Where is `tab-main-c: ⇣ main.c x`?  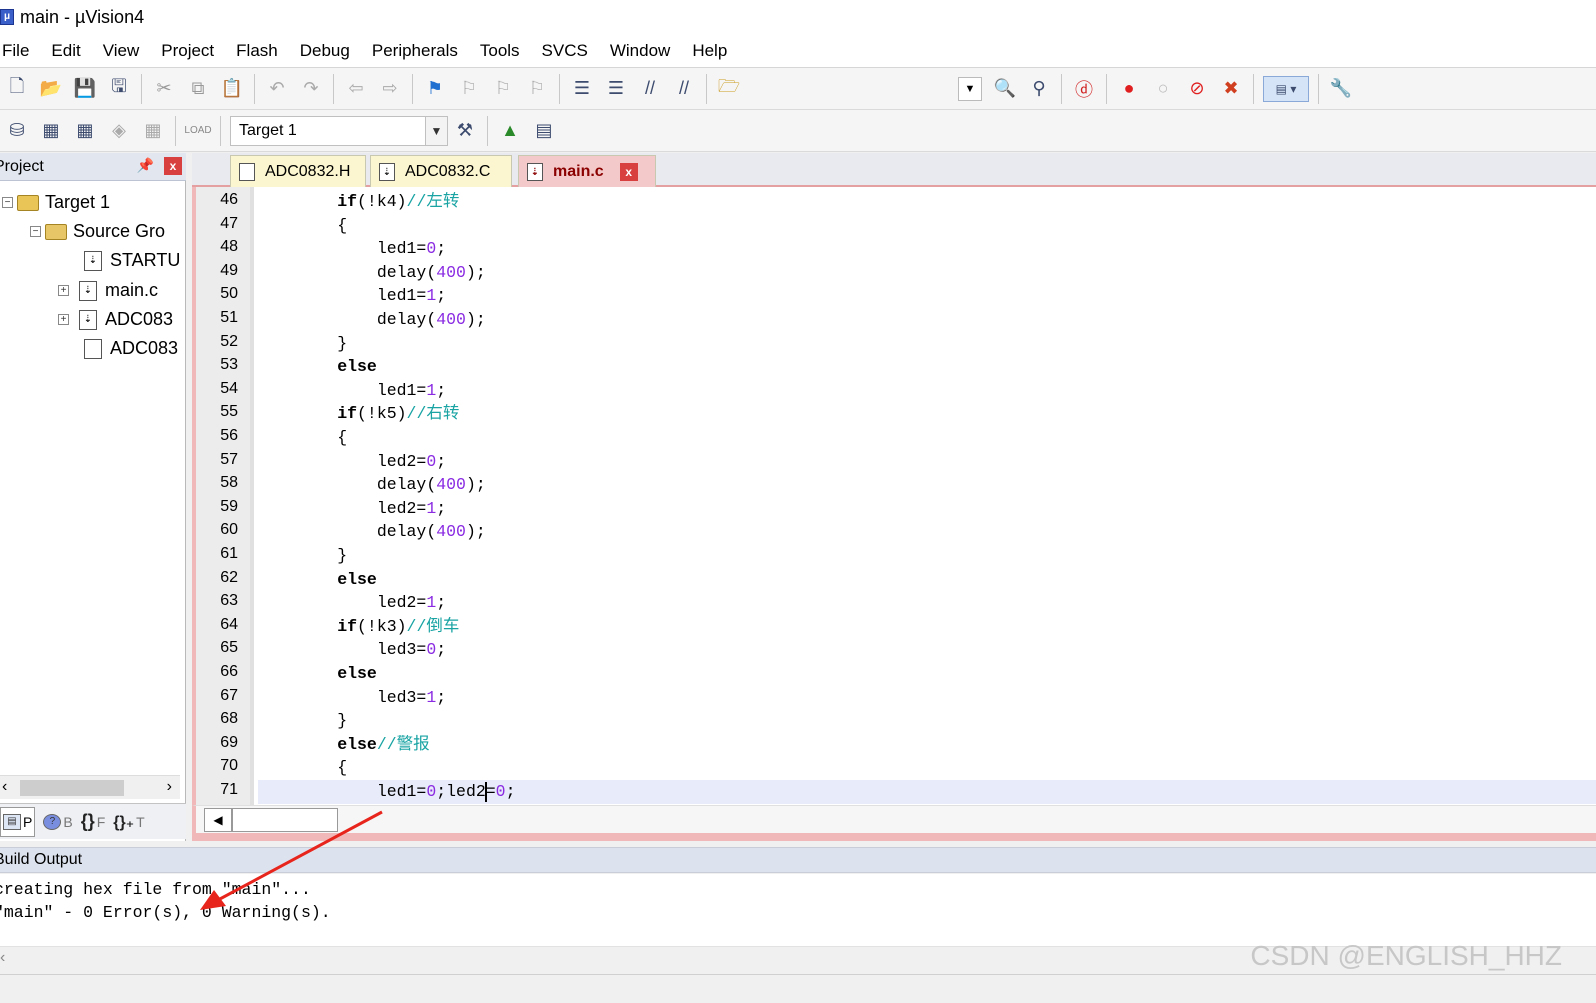 tab-main-c: ⇣ main.c x is located at coordinates (587, 171).